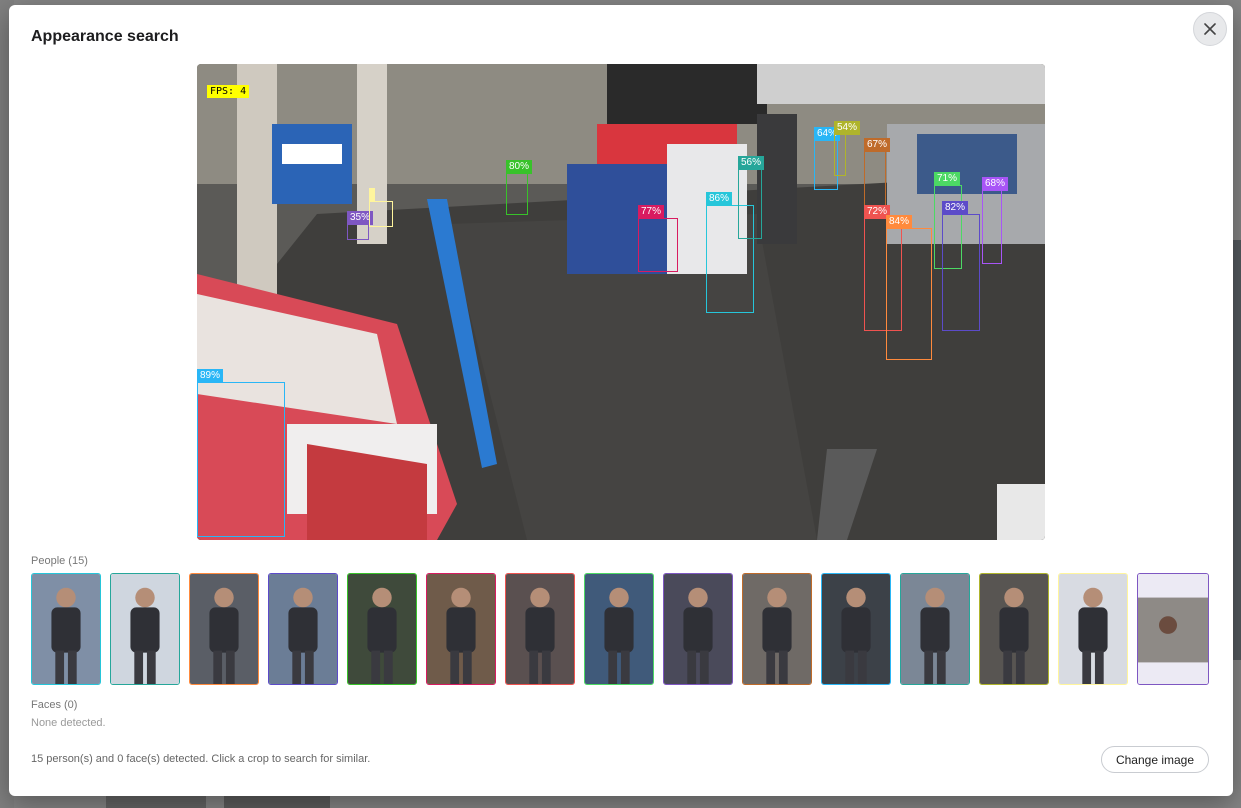 This screenshot has height=808, width=1241. What do you see at coordinates (847, 148) in the screenshot?
I see `detection-box: 54%` at bounding box center [847, 148].